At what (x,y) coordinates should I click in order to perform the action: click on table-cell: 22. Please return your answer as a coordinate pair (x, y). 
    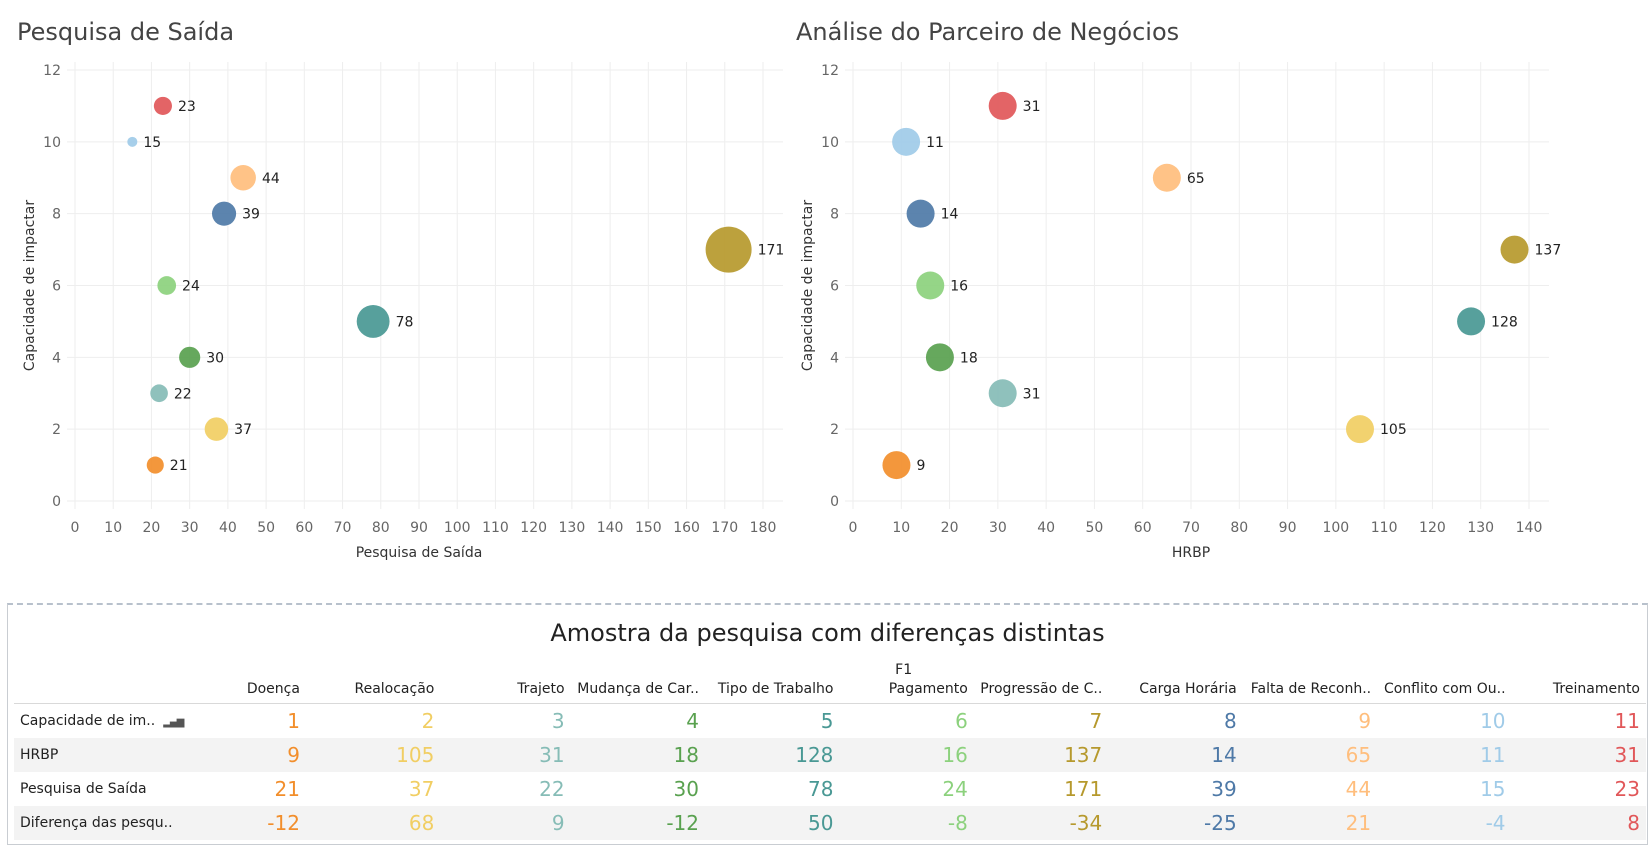
    Looking at the image, I should click on (552, 789).